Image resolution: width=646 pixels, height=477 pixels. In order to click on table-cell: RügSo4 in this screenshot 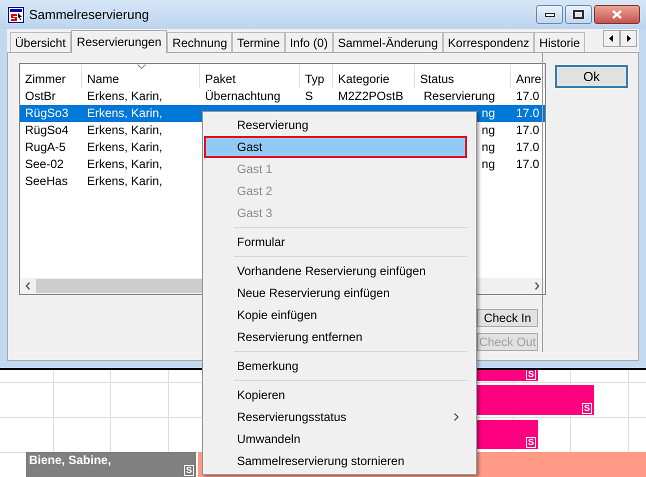, I will do `click(46, 130)`.